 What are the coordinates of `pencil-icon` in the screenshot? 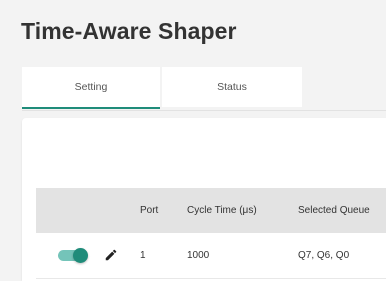 It's located at (111, 255).